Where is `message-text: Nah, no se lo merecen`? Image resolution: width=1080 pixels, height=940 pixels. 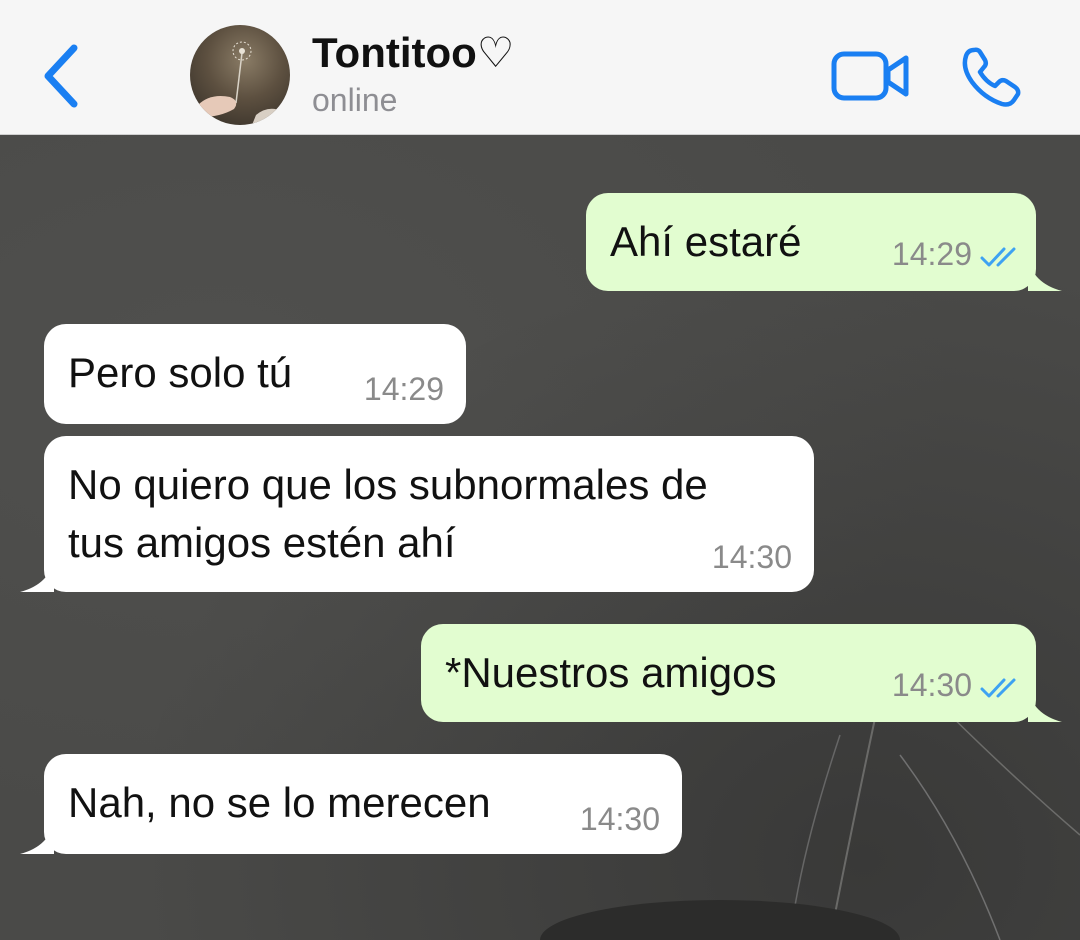
message-text: Nah, no se lo merecen is located at coordinates (279, 802).